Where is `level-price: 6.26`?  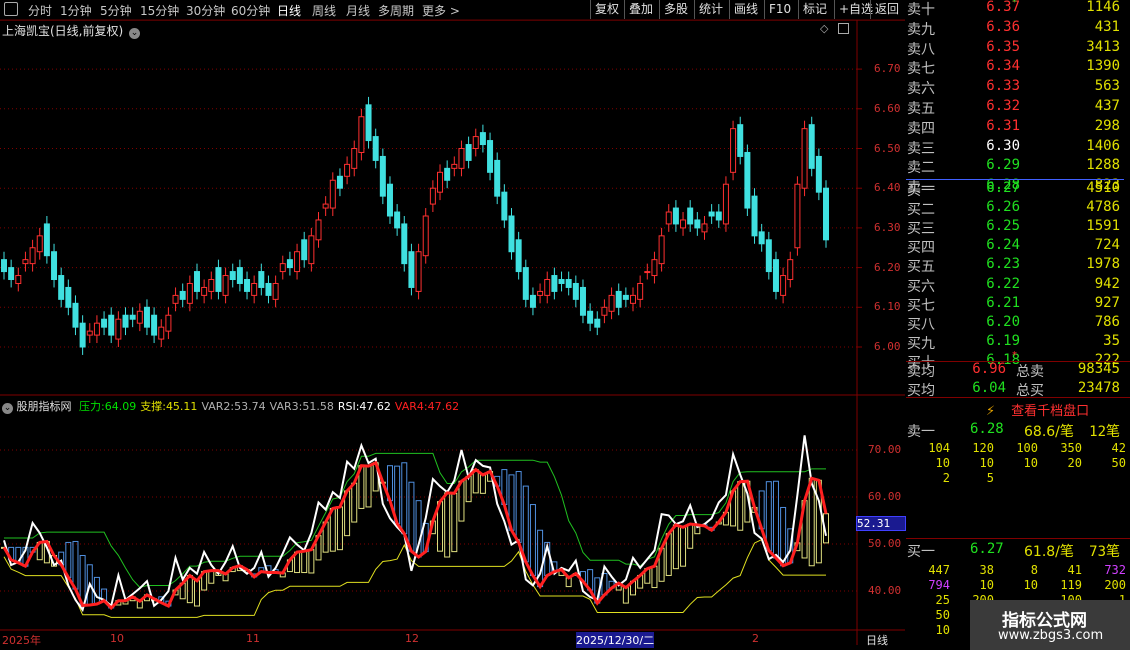 level-price: 6.26 is located at coordinates (1003, 207).